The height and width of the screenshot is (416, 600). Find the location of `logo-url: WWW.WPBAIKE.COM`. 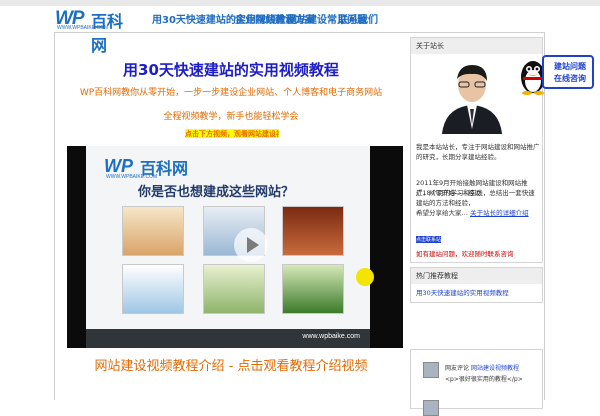

logo-url: WWW.WPBAIKE.COM is located at coordinates (83, 28).